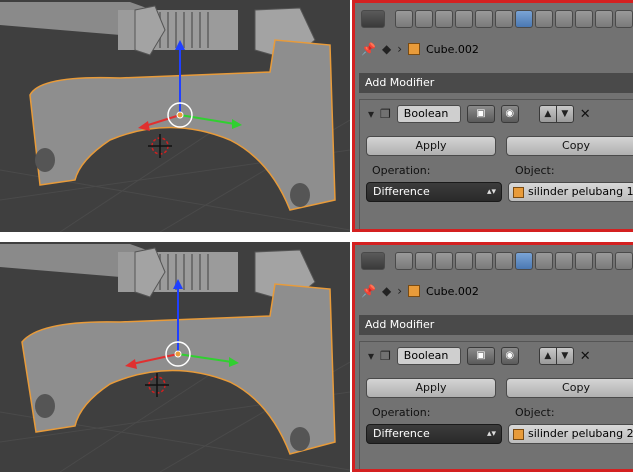  I want to click on object-field: silinder pelubang 2 ✕, so click(570, 434).